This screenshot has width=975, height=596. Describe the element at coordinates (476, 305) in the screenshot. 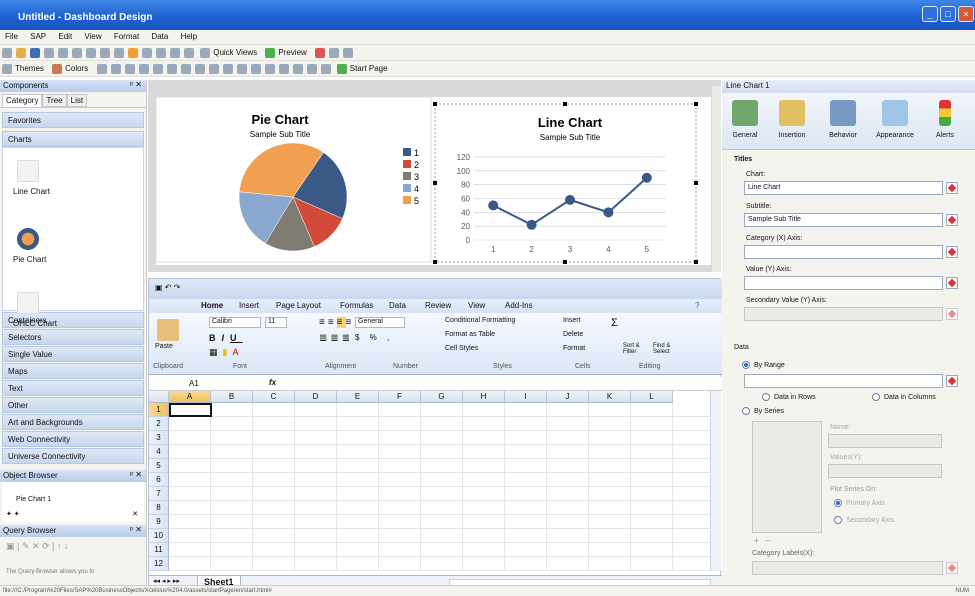

I see `tab-view: View` at that location.